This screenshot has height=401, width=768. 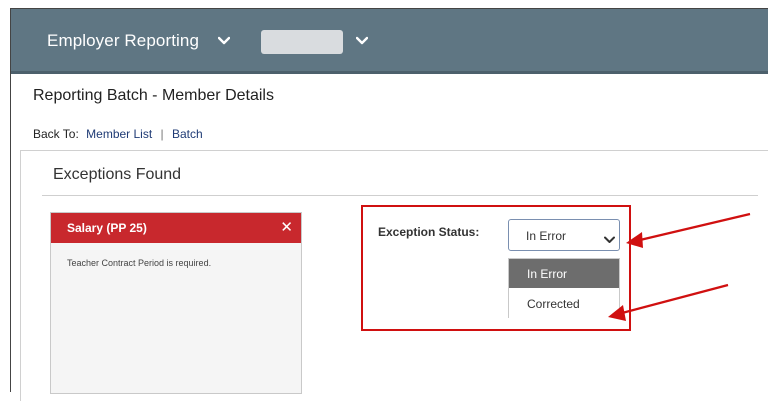 I want to click on annotation-arrow-to-corrected, so click(x=668, y=302).